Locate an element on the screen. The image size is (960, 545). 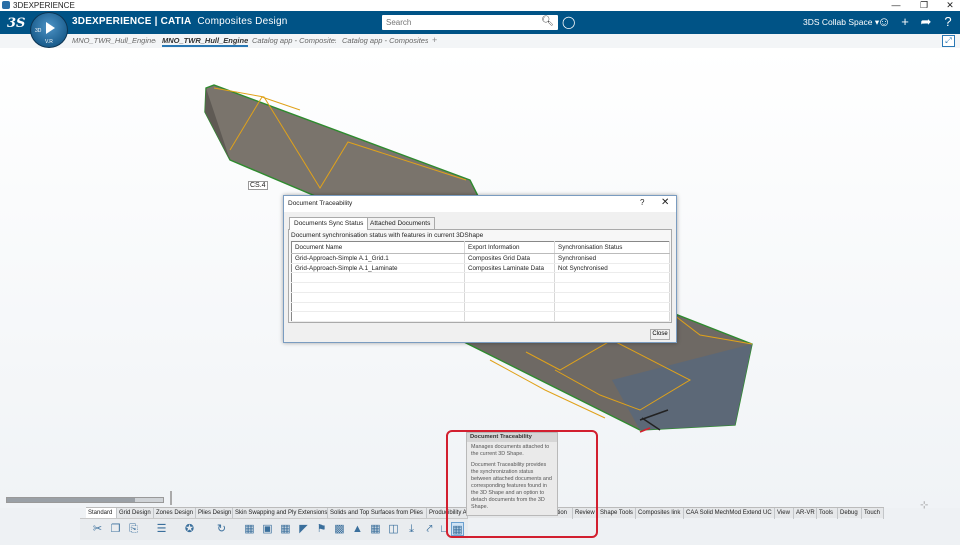
view-compass-icon: ⊹ is located at coordinates (924, 505).